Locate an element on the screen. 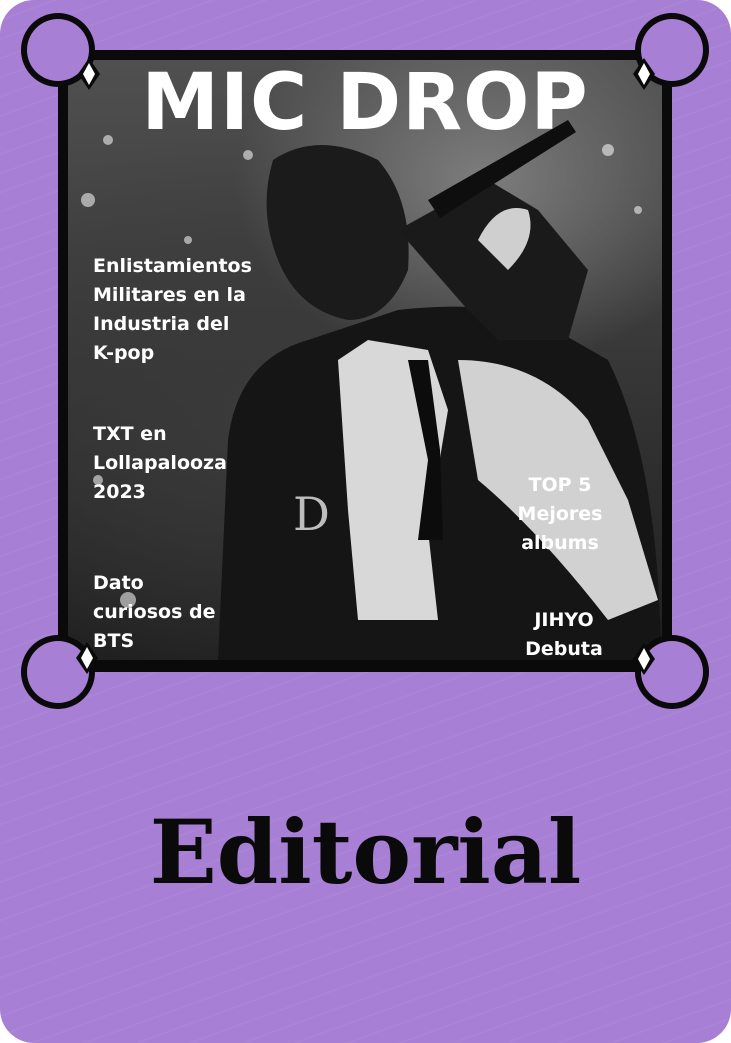 Image resolution: width=731 pixels, height=1043 pixels. card-title: Editorial is located at coordinates (365, 852).